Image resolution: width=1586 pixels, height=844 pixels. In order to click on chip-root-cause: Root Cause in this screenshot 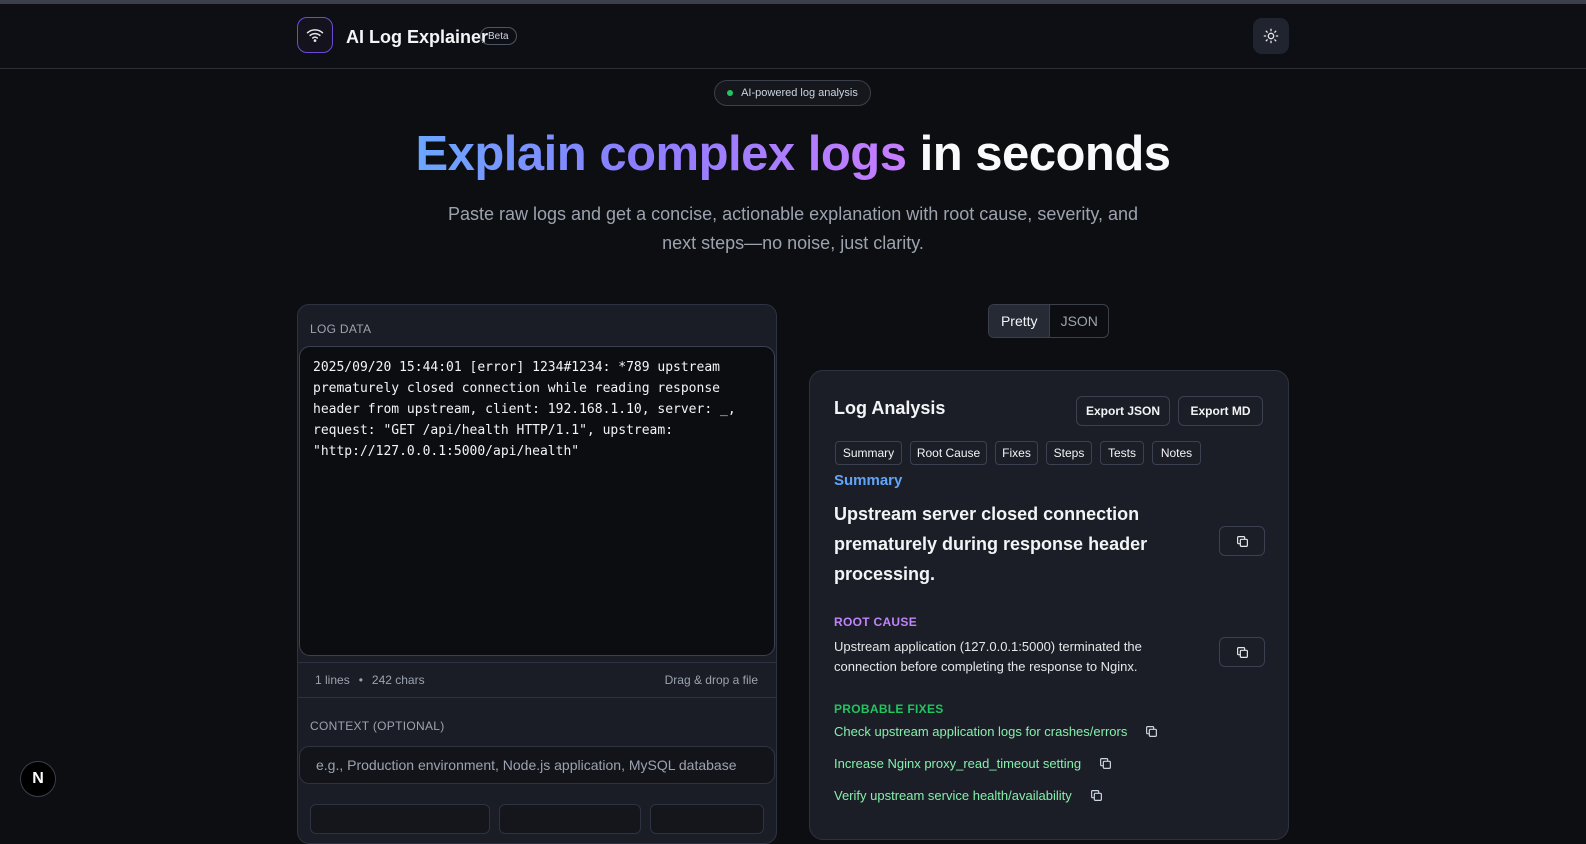, I will do `click(948, 453)`.